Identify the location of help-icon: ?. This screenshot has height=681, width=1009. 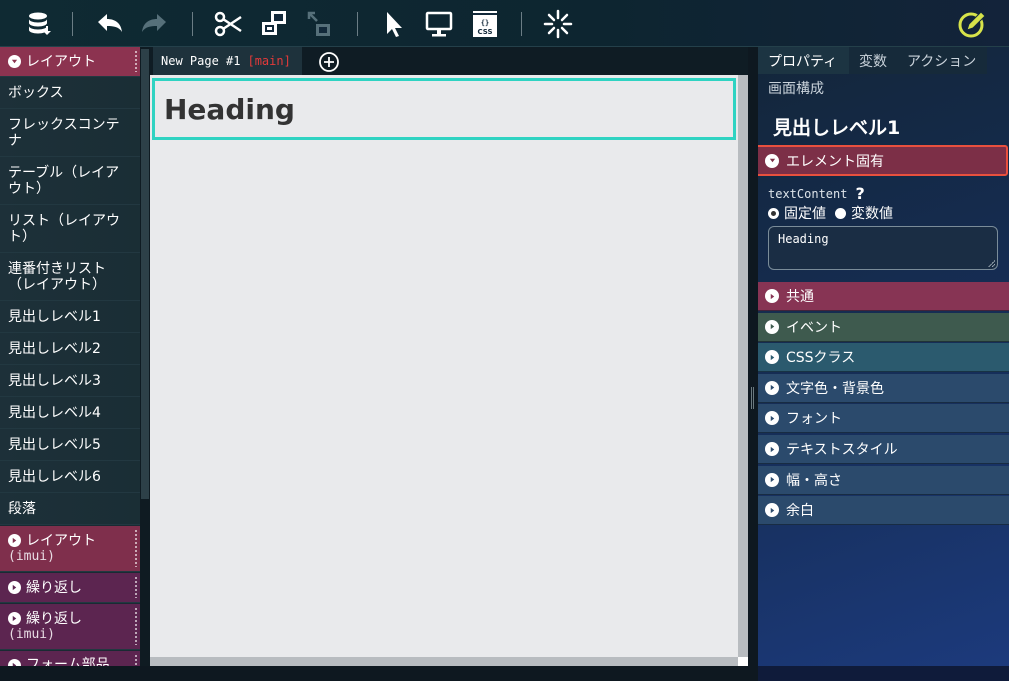
(859, 193).